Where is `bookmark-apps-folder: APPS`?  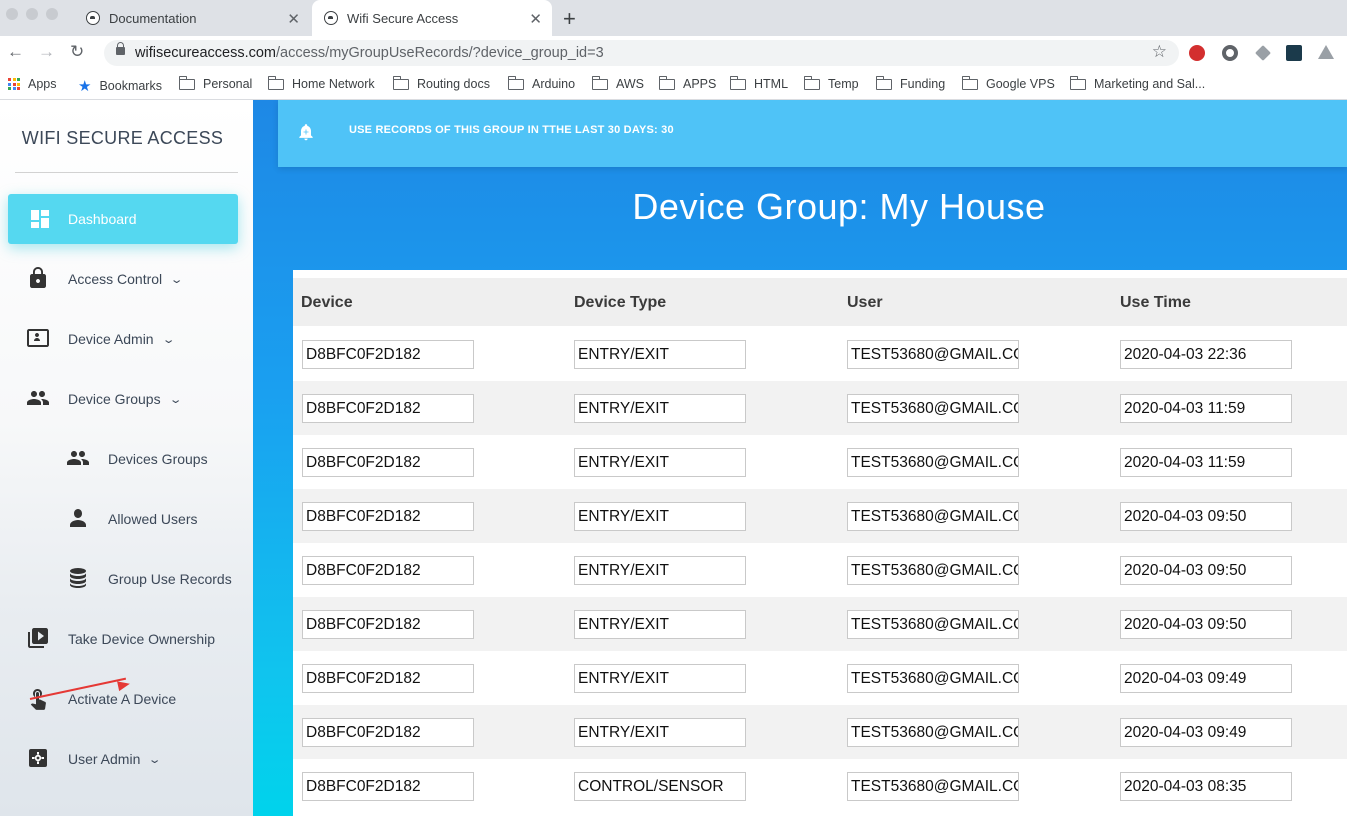 bookmark-apps-folder: APPS is located at coordinates (687, 83).